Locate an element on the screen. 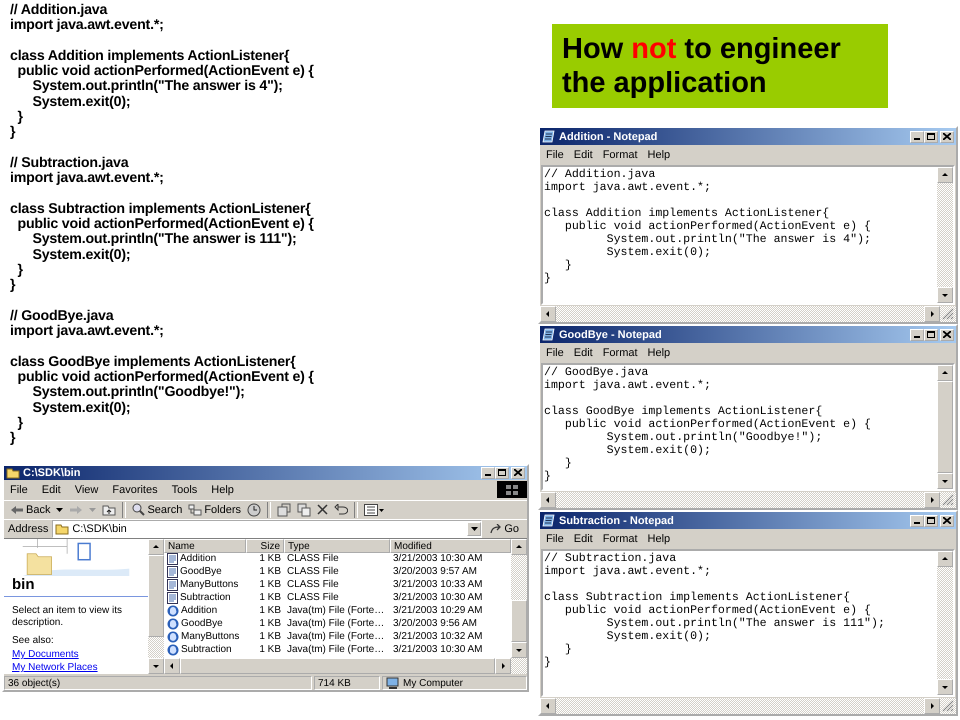 This screenshot has width=960, height=720. delete-icon is located at coordinates (322, 510).